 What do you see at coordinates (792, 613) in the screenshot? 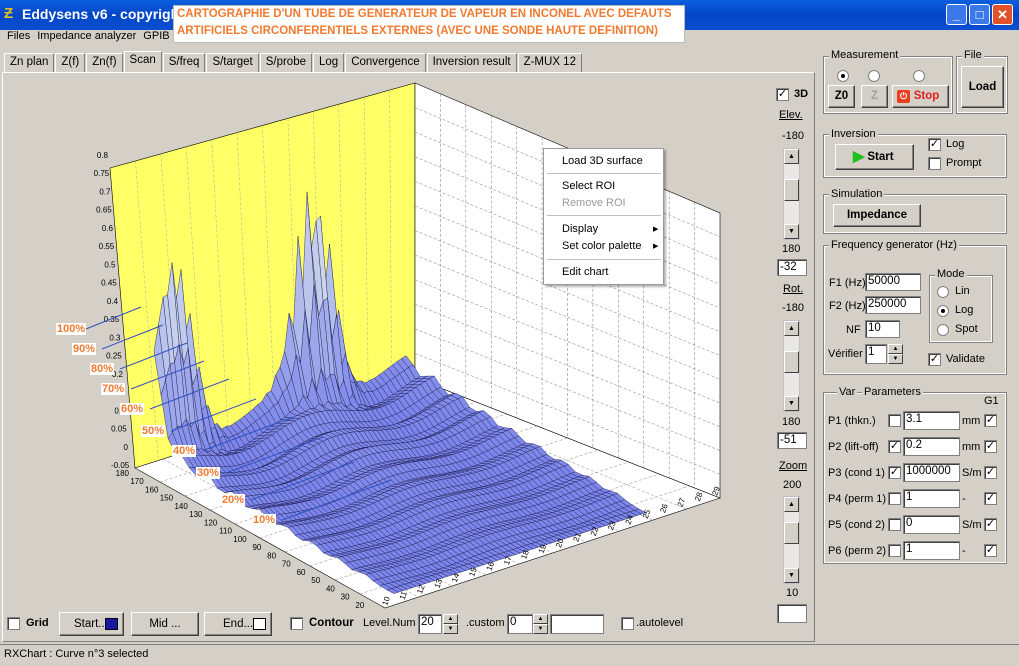
I see `zoom-value-field` at bounding box center [792, 613].